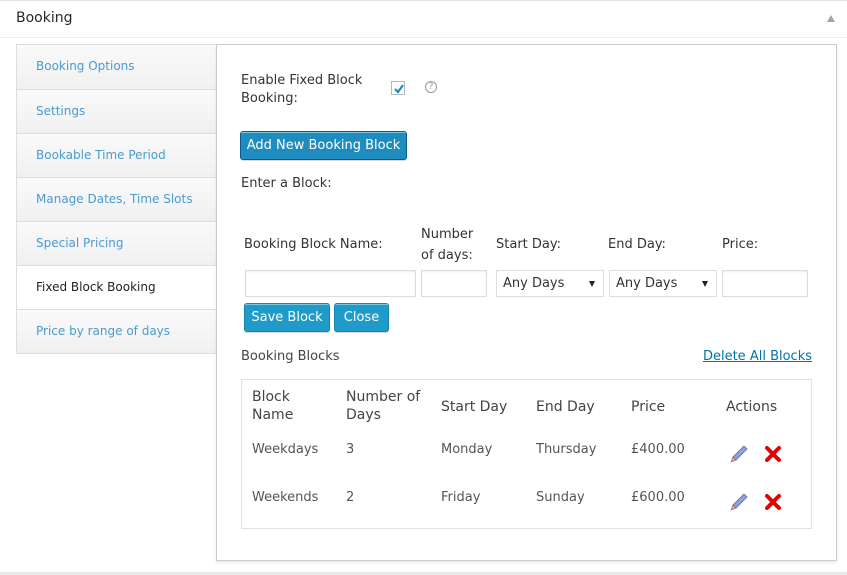 The image size is (847, 575). I want to click on tab-price-by-range-of-days: Price by range of days, so click(116, 332).